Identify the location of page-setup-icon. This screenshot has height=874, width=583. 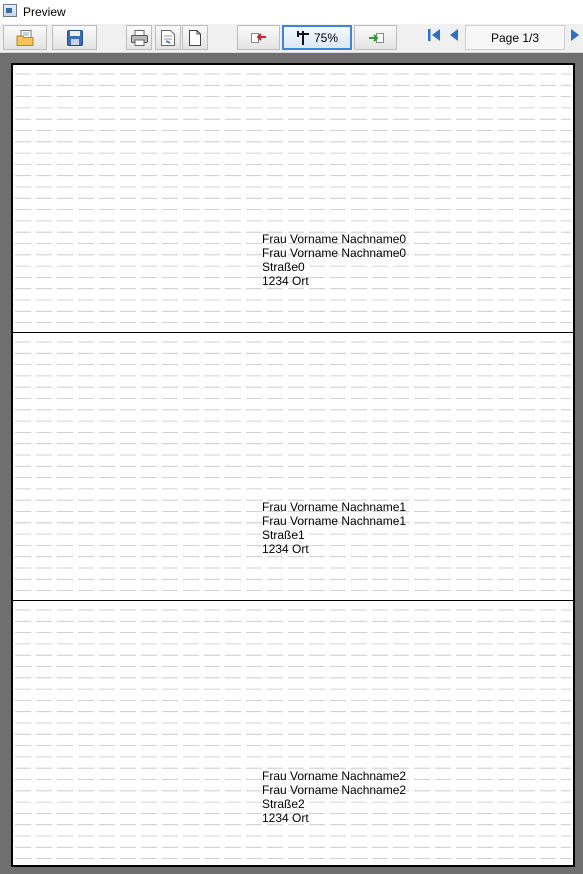
(168, 37).